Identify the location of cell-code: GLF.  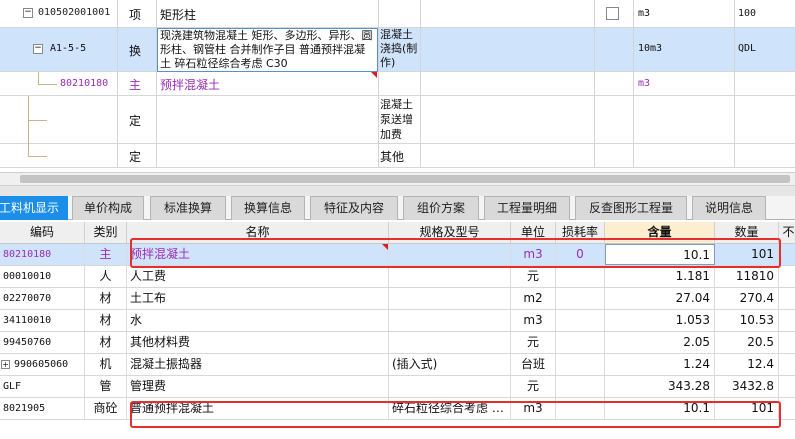
(42, 386).